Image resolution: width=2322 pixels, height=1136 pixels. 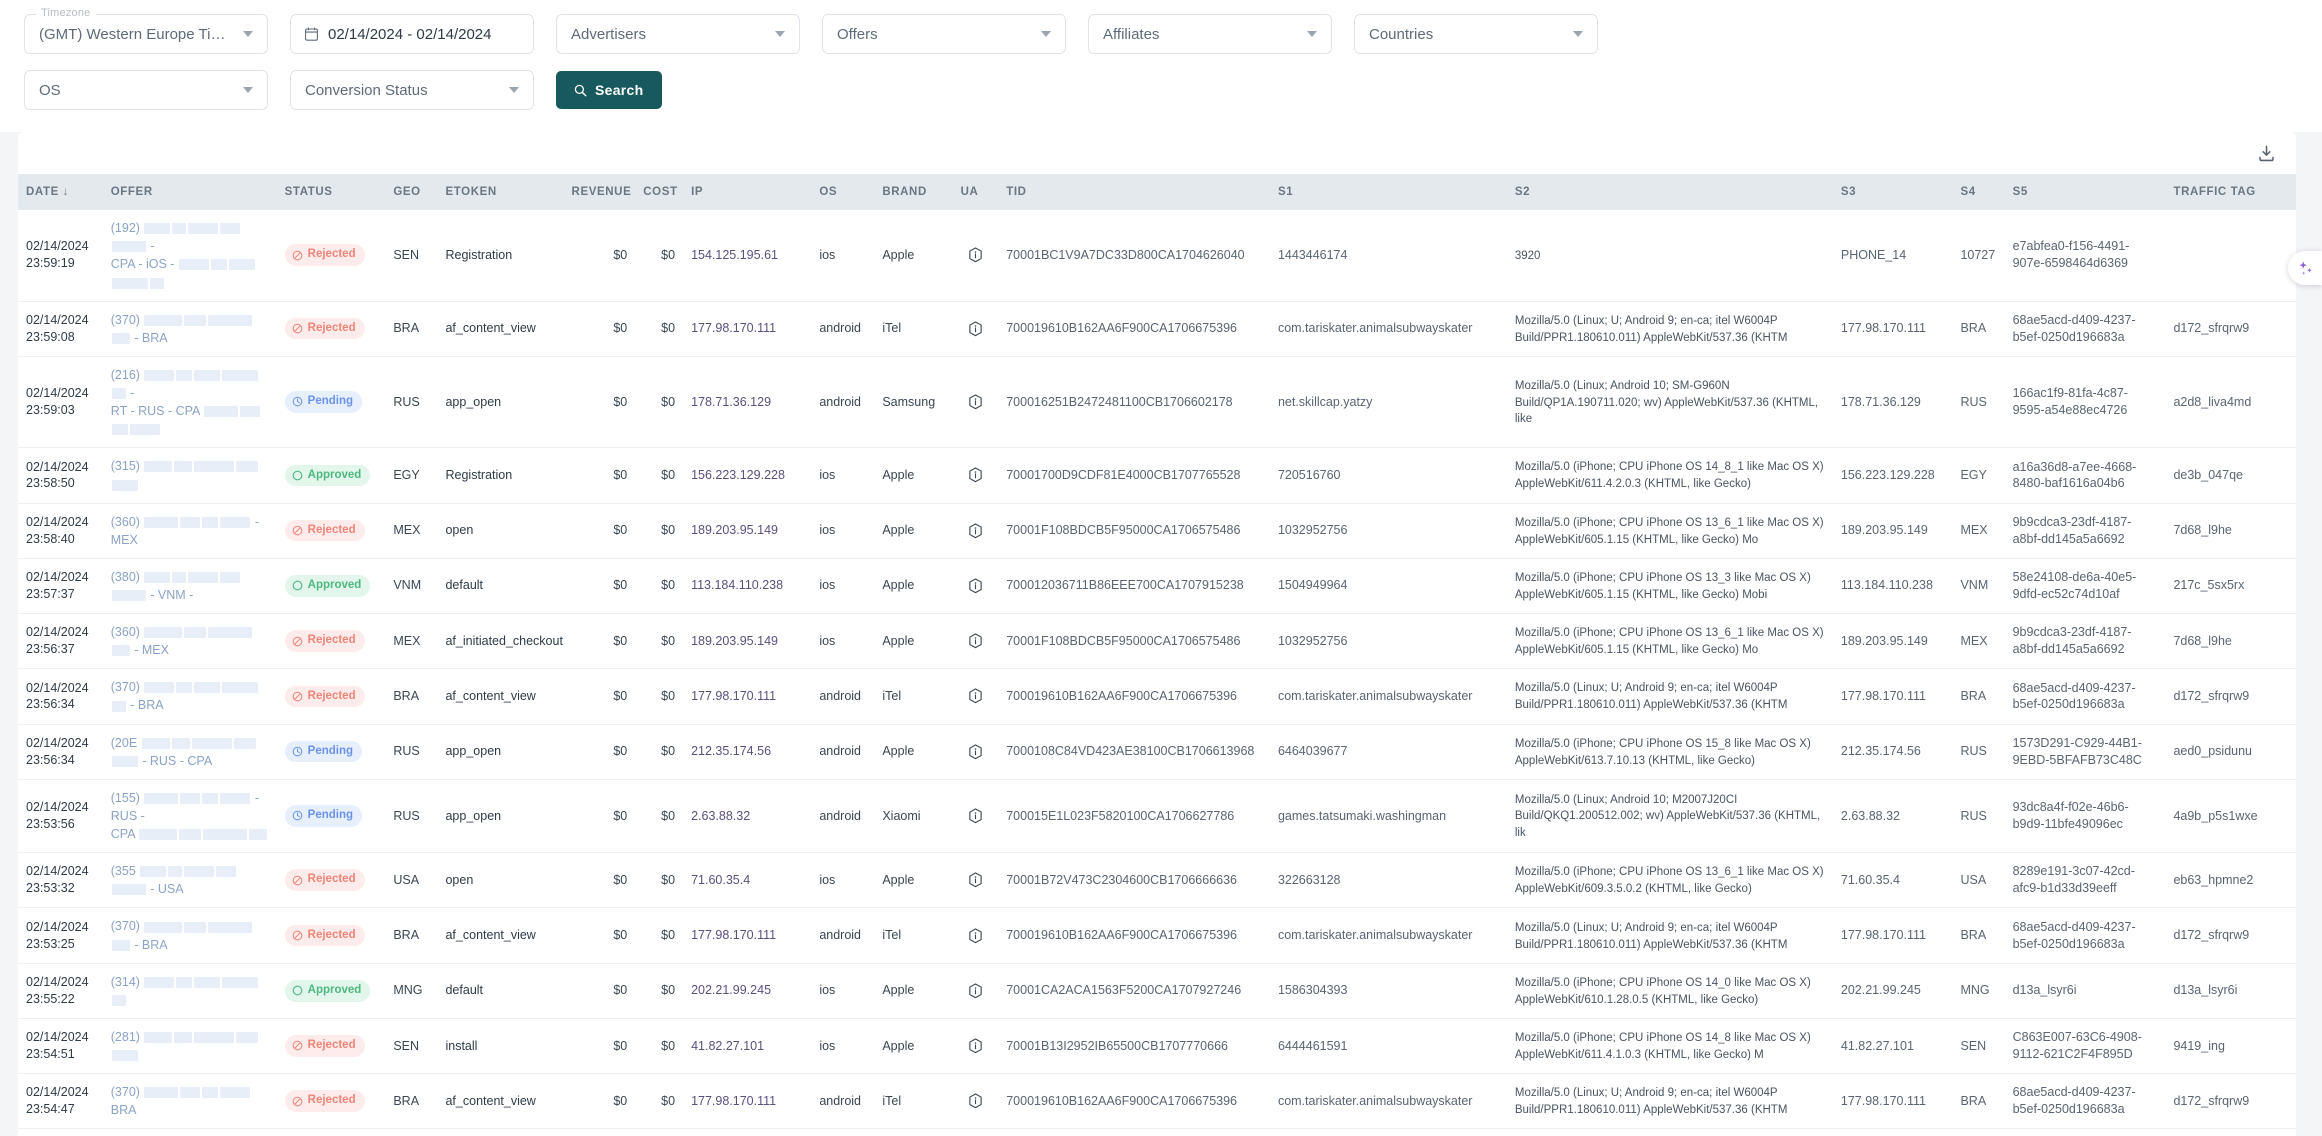 I want to click on cell-os: ios, so click(x=843, y=531).